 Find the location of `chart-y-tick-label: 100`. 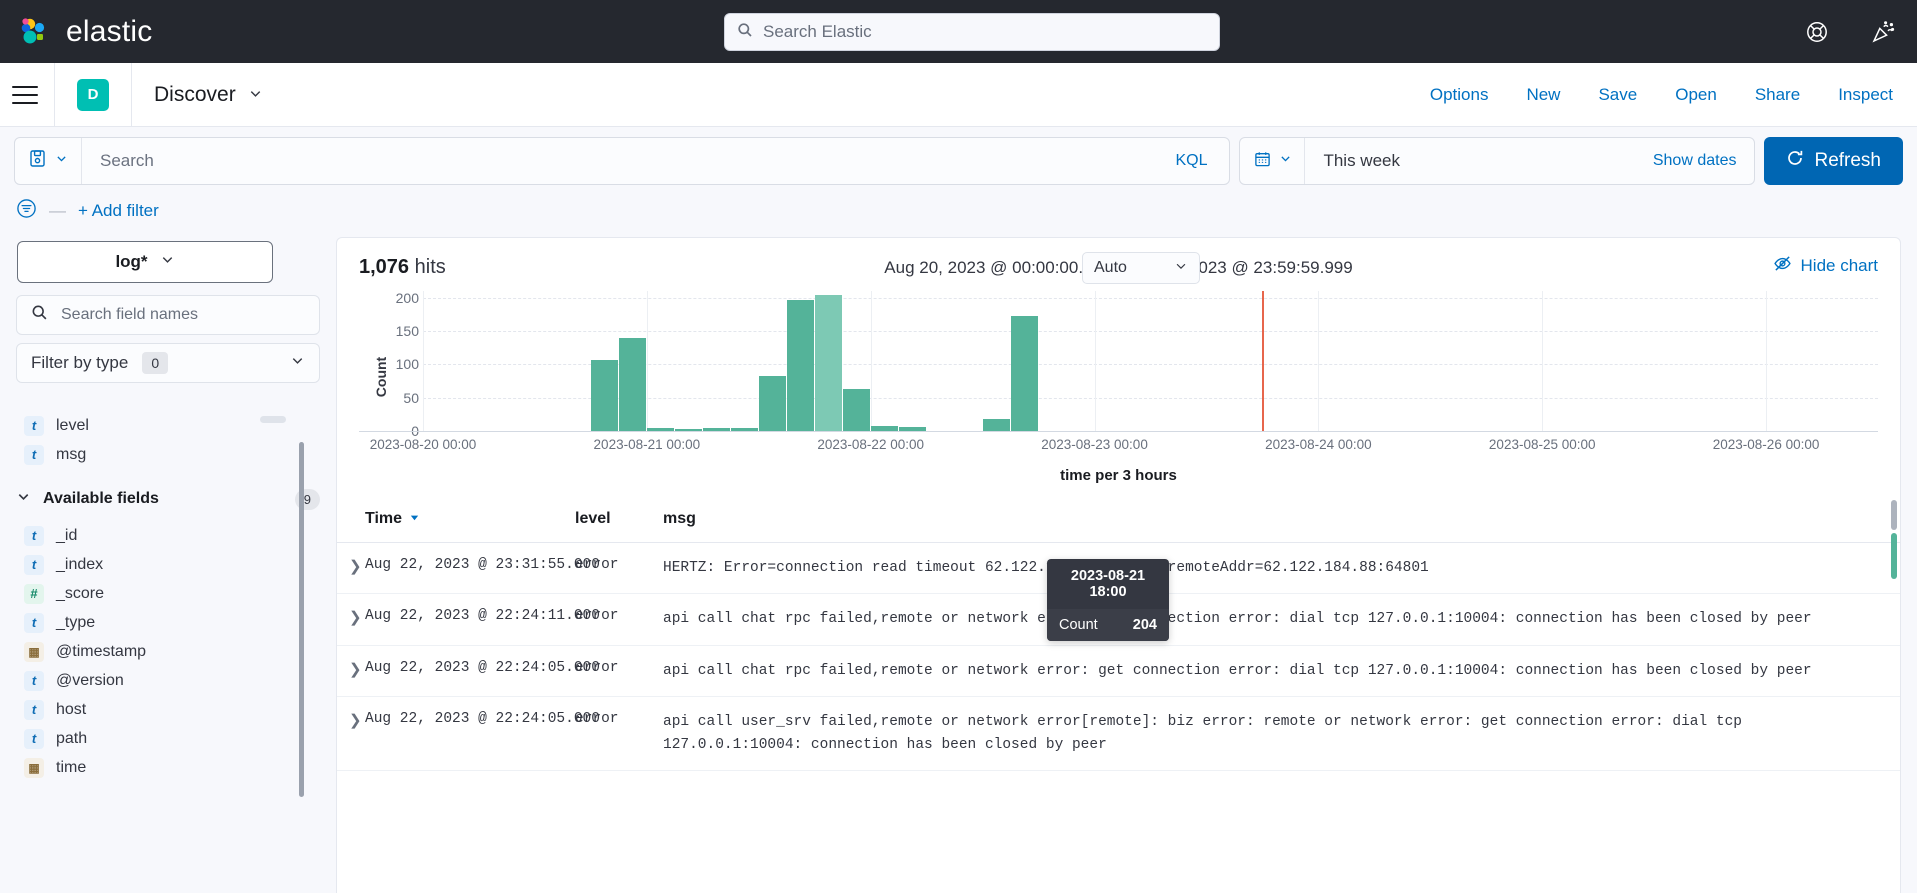

chart-y-tick-label: 100 is located at coordinates (407, 364).